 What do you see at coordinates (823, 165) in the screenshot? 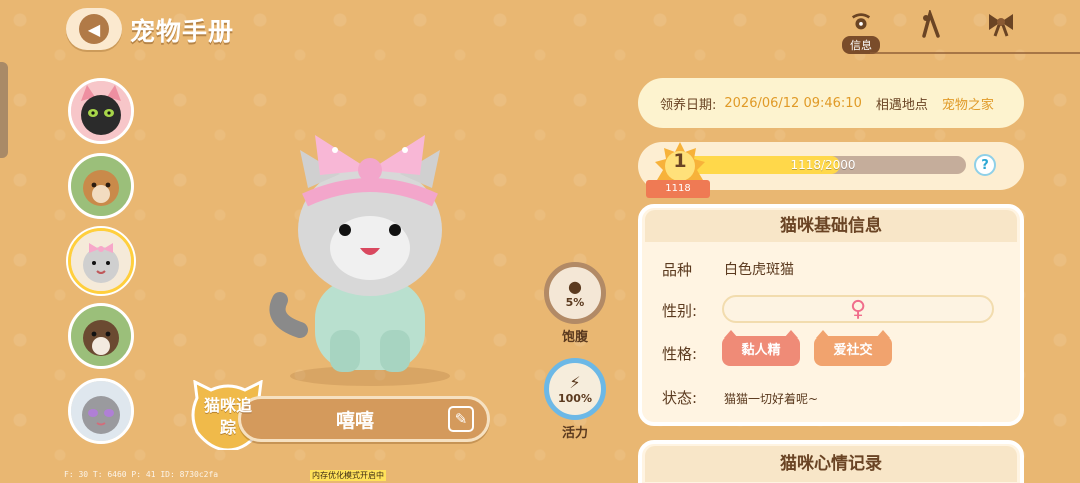
I see `level-progress-text: 1118/2000` at bounding box center [823, 165].